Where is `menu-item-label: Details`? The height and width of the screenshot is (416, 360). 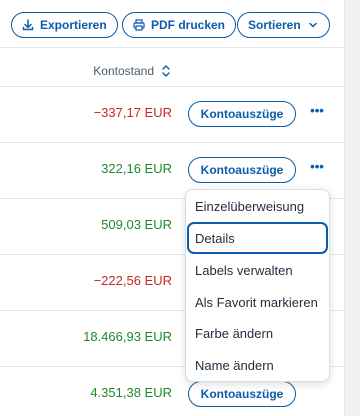
menu-item-label: Details is located at coordinates (215, 238).